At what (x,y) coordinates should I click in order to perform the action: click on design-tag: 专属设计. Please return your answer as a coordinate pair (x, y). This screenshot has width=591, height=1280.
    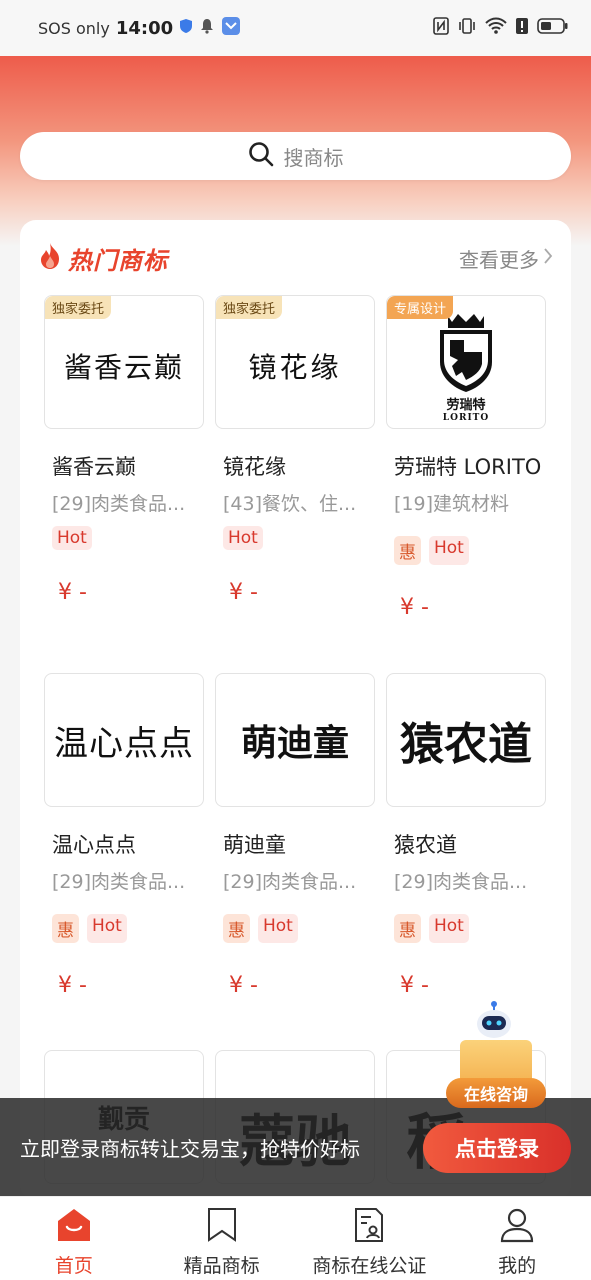
    Looking at the image, I should click on (420, 307).